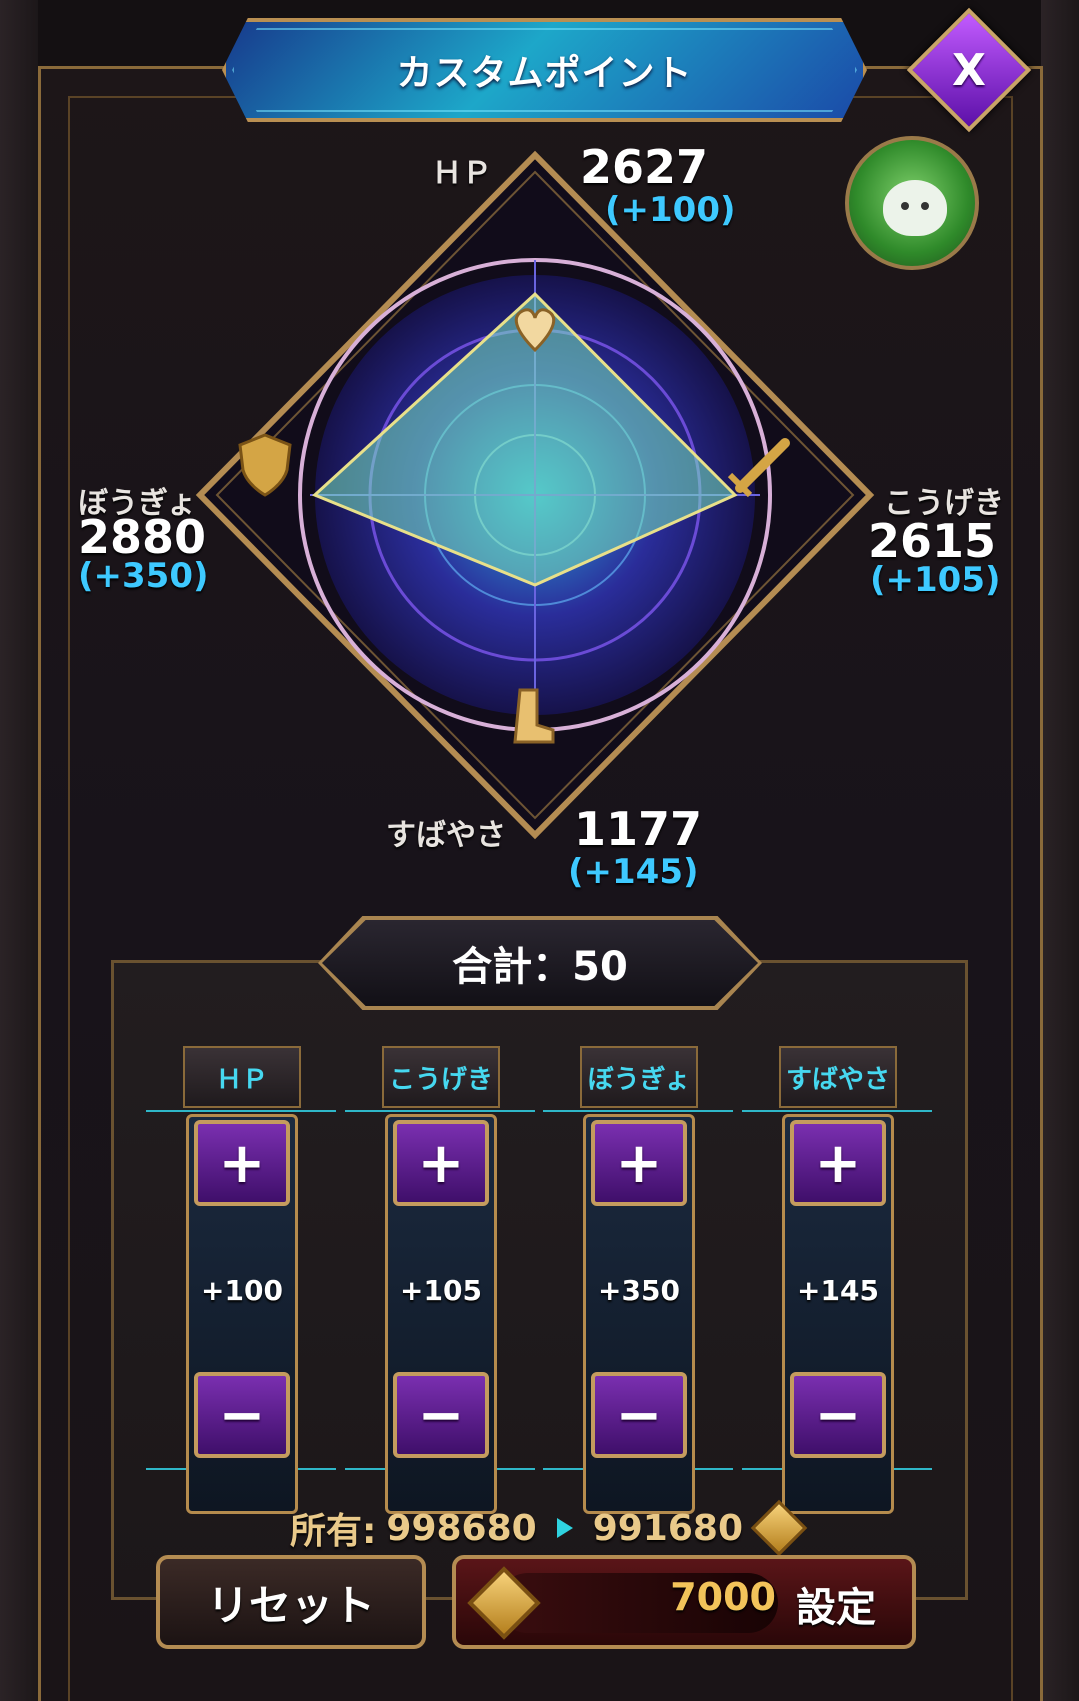 The width and height of the screenshot is (1079, 1701). Describe the element at coordinates (441, 1163) in the screenshot. I see `attack-plus-button: +` at that location.